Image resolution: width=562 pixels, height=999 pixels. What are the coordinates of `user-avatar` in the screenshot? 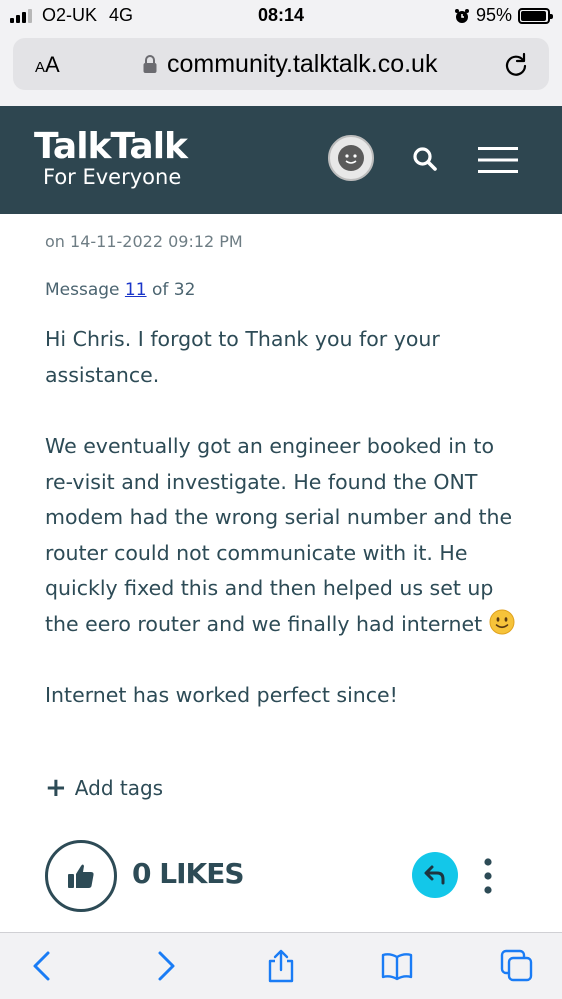 It's located at (351, 158).